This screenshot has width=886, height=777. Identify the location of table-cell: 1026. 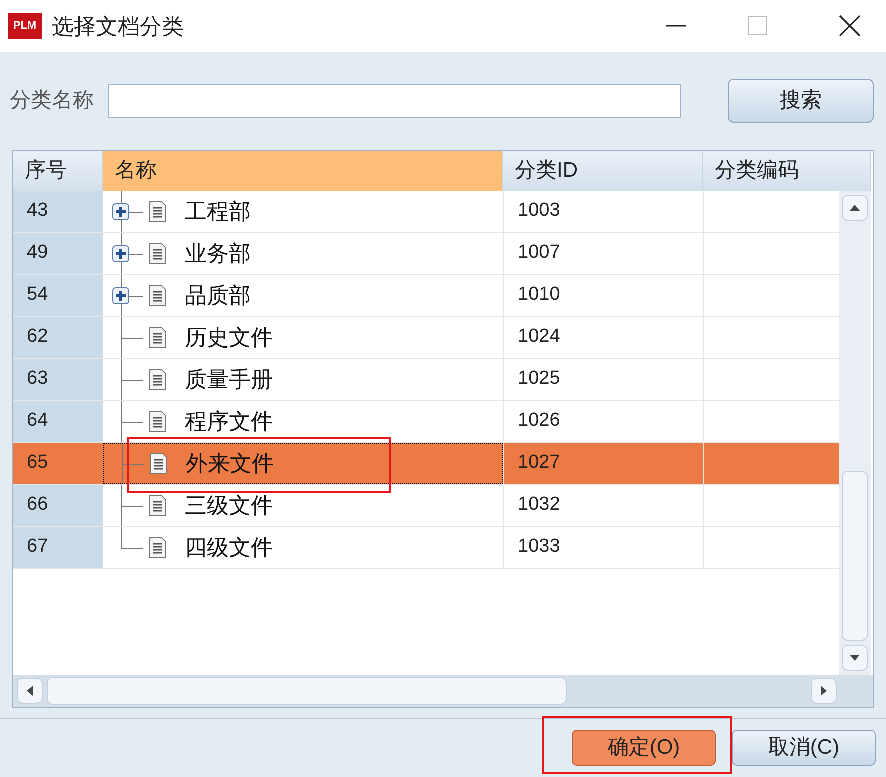
(603, 421).